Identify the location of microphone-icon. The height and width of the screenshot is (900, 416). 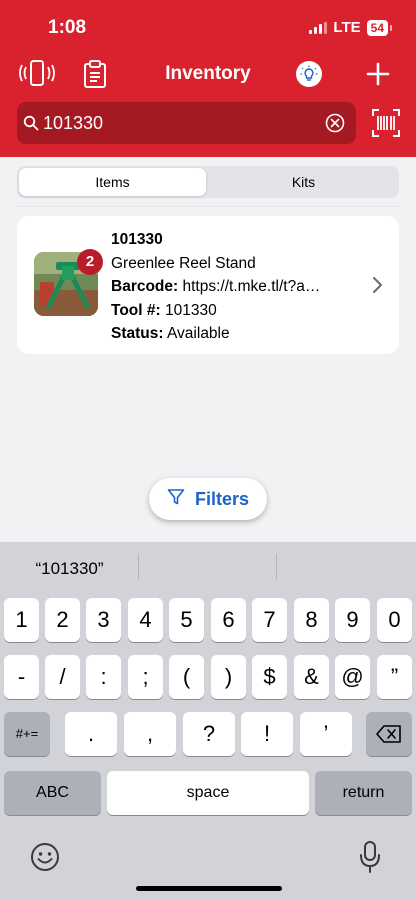
(370, 857).